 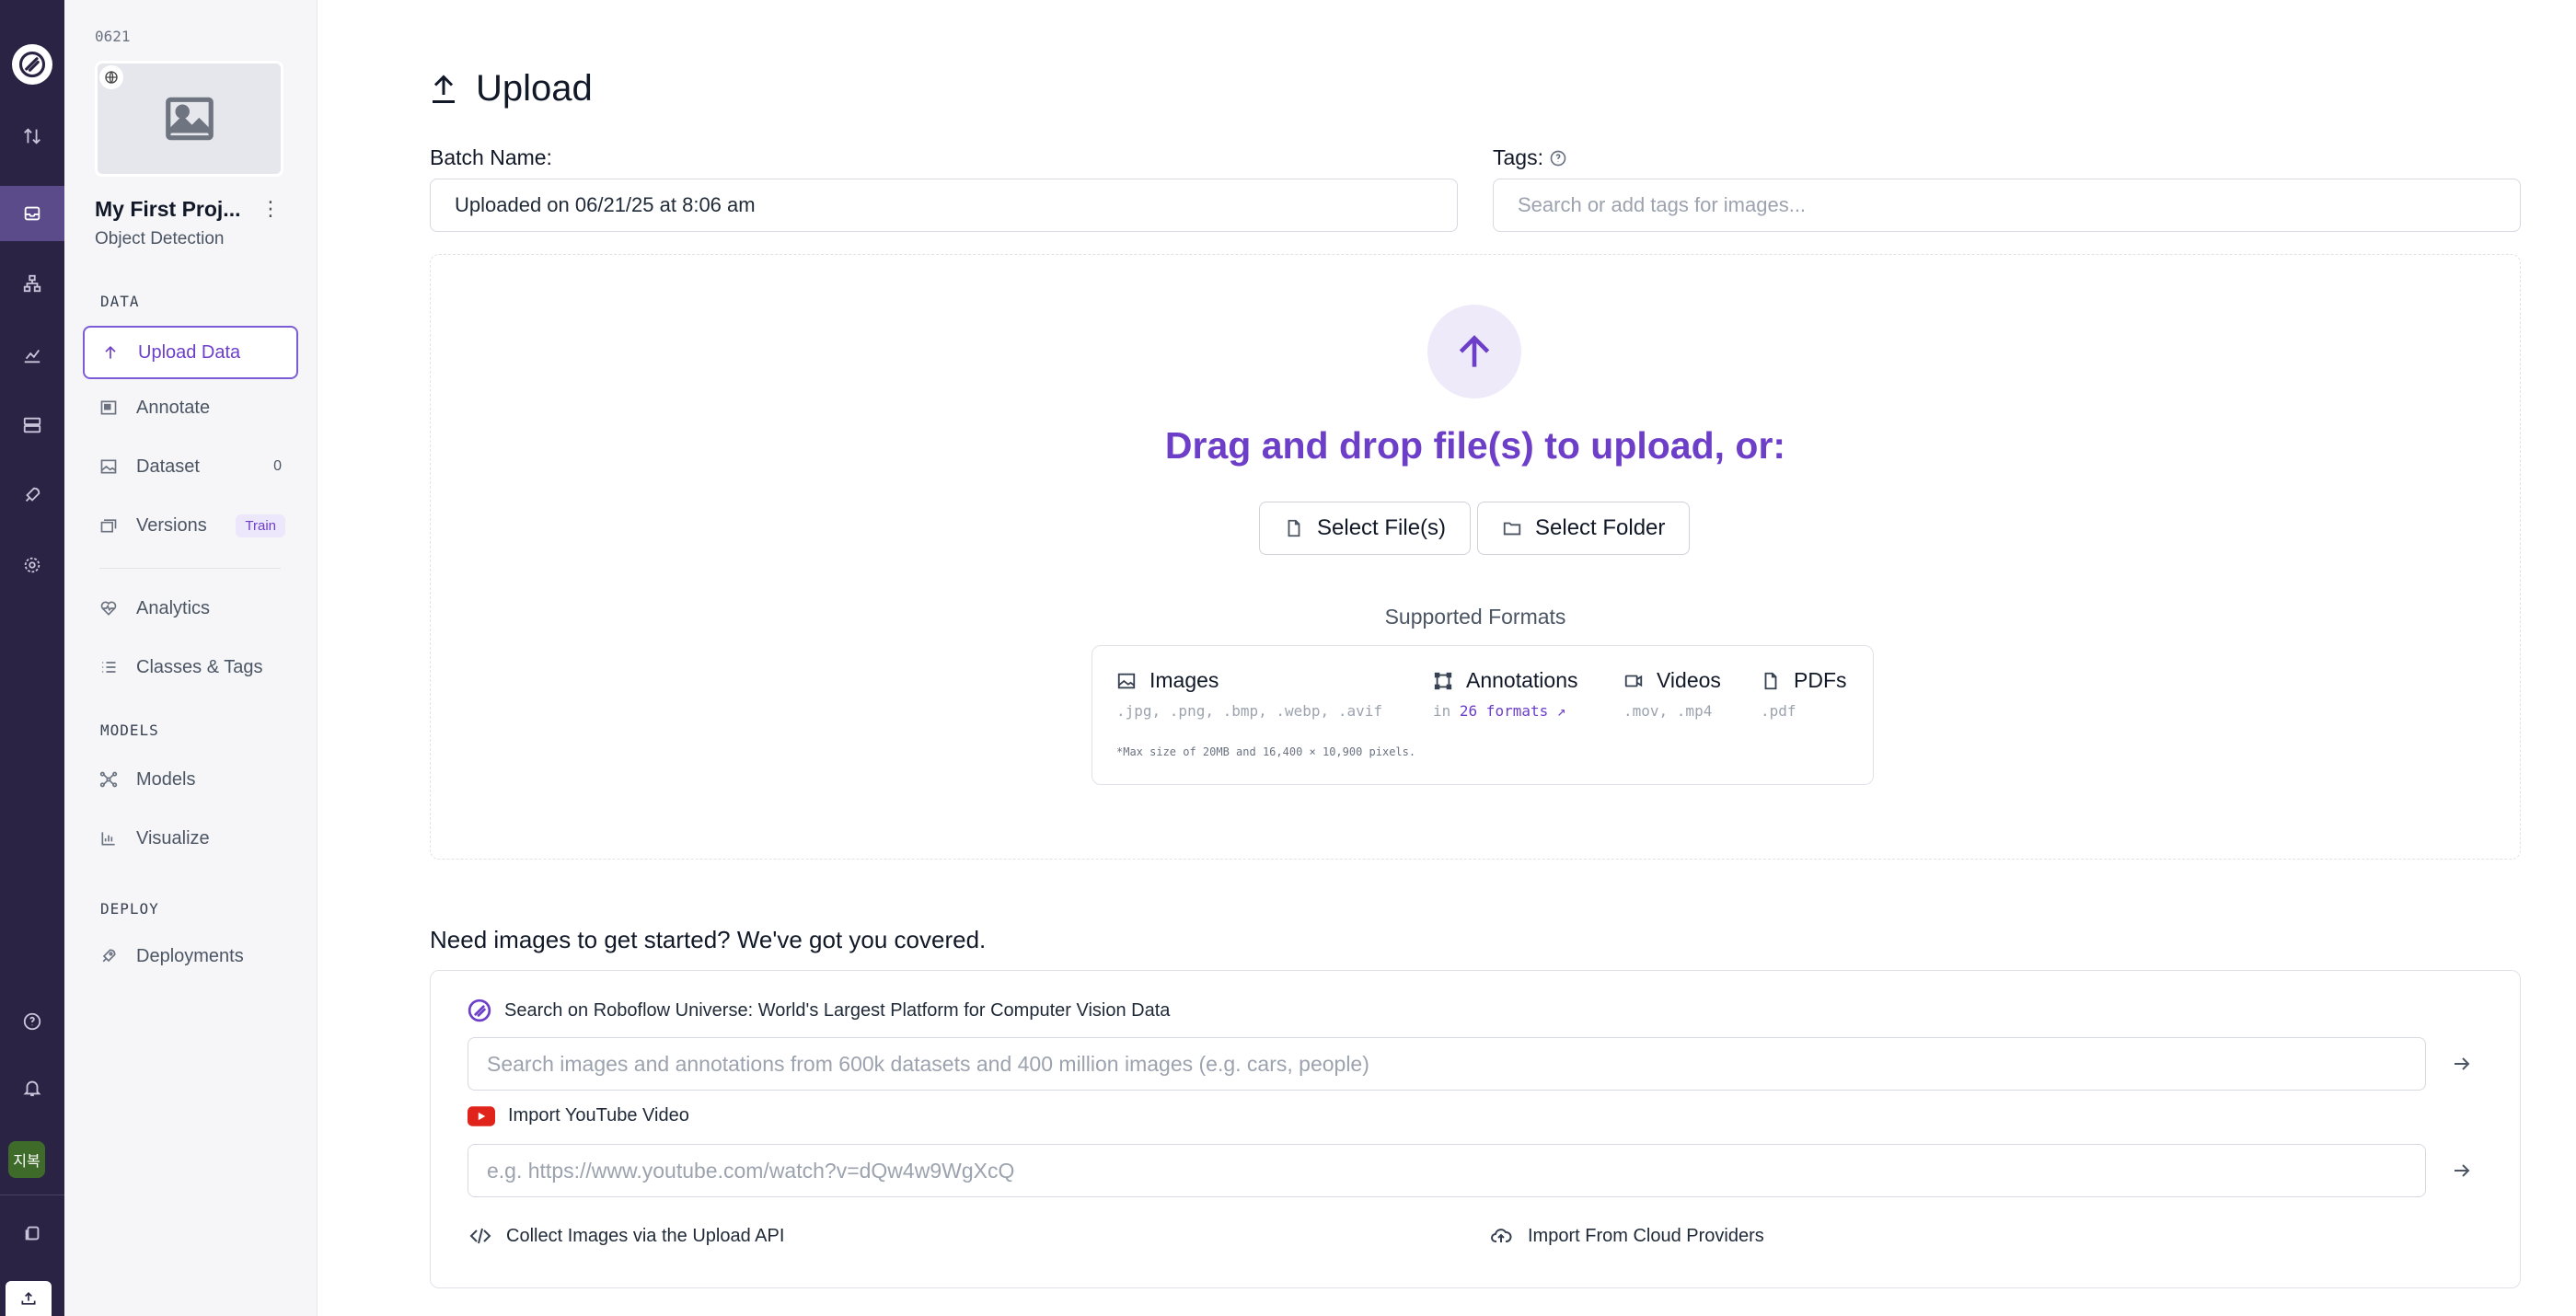 What do you see at coordinates (32, 213) in the screenshot?
I see `inbox-icon` at bounding box center [32, 213].